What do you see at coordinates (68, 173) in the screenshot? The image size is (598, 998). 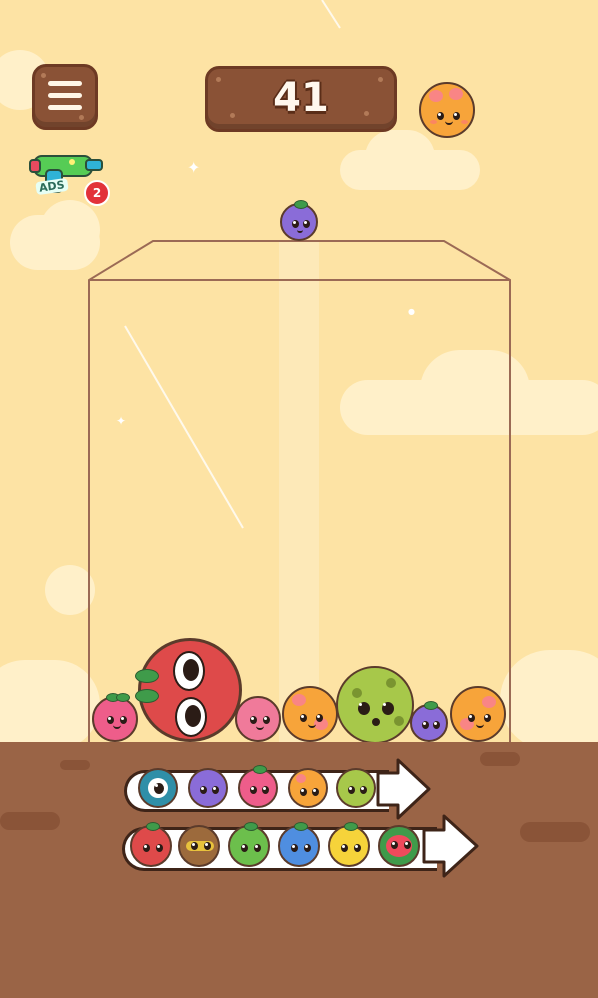 I see `ads-powerup-button: ADS 2` at bounding box center [68, 173].